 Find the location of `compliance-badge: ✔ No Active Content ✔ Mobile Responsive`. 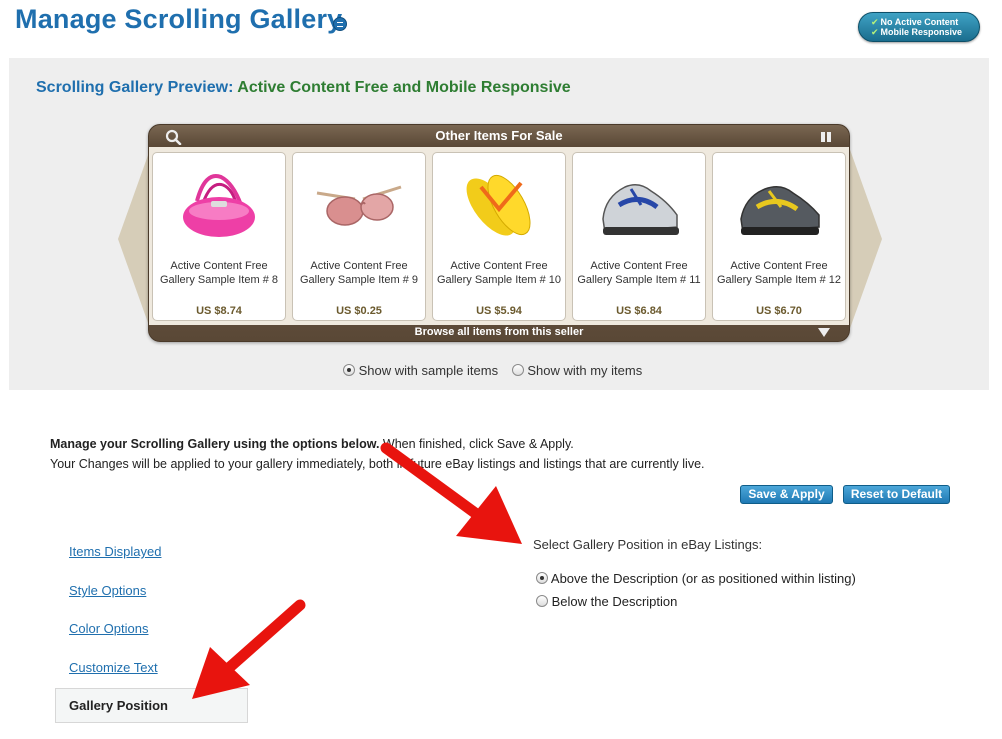

compliance-badge: ✔ No Active Content ✔ Mobile Responsive is located at coordinates (919, 27).